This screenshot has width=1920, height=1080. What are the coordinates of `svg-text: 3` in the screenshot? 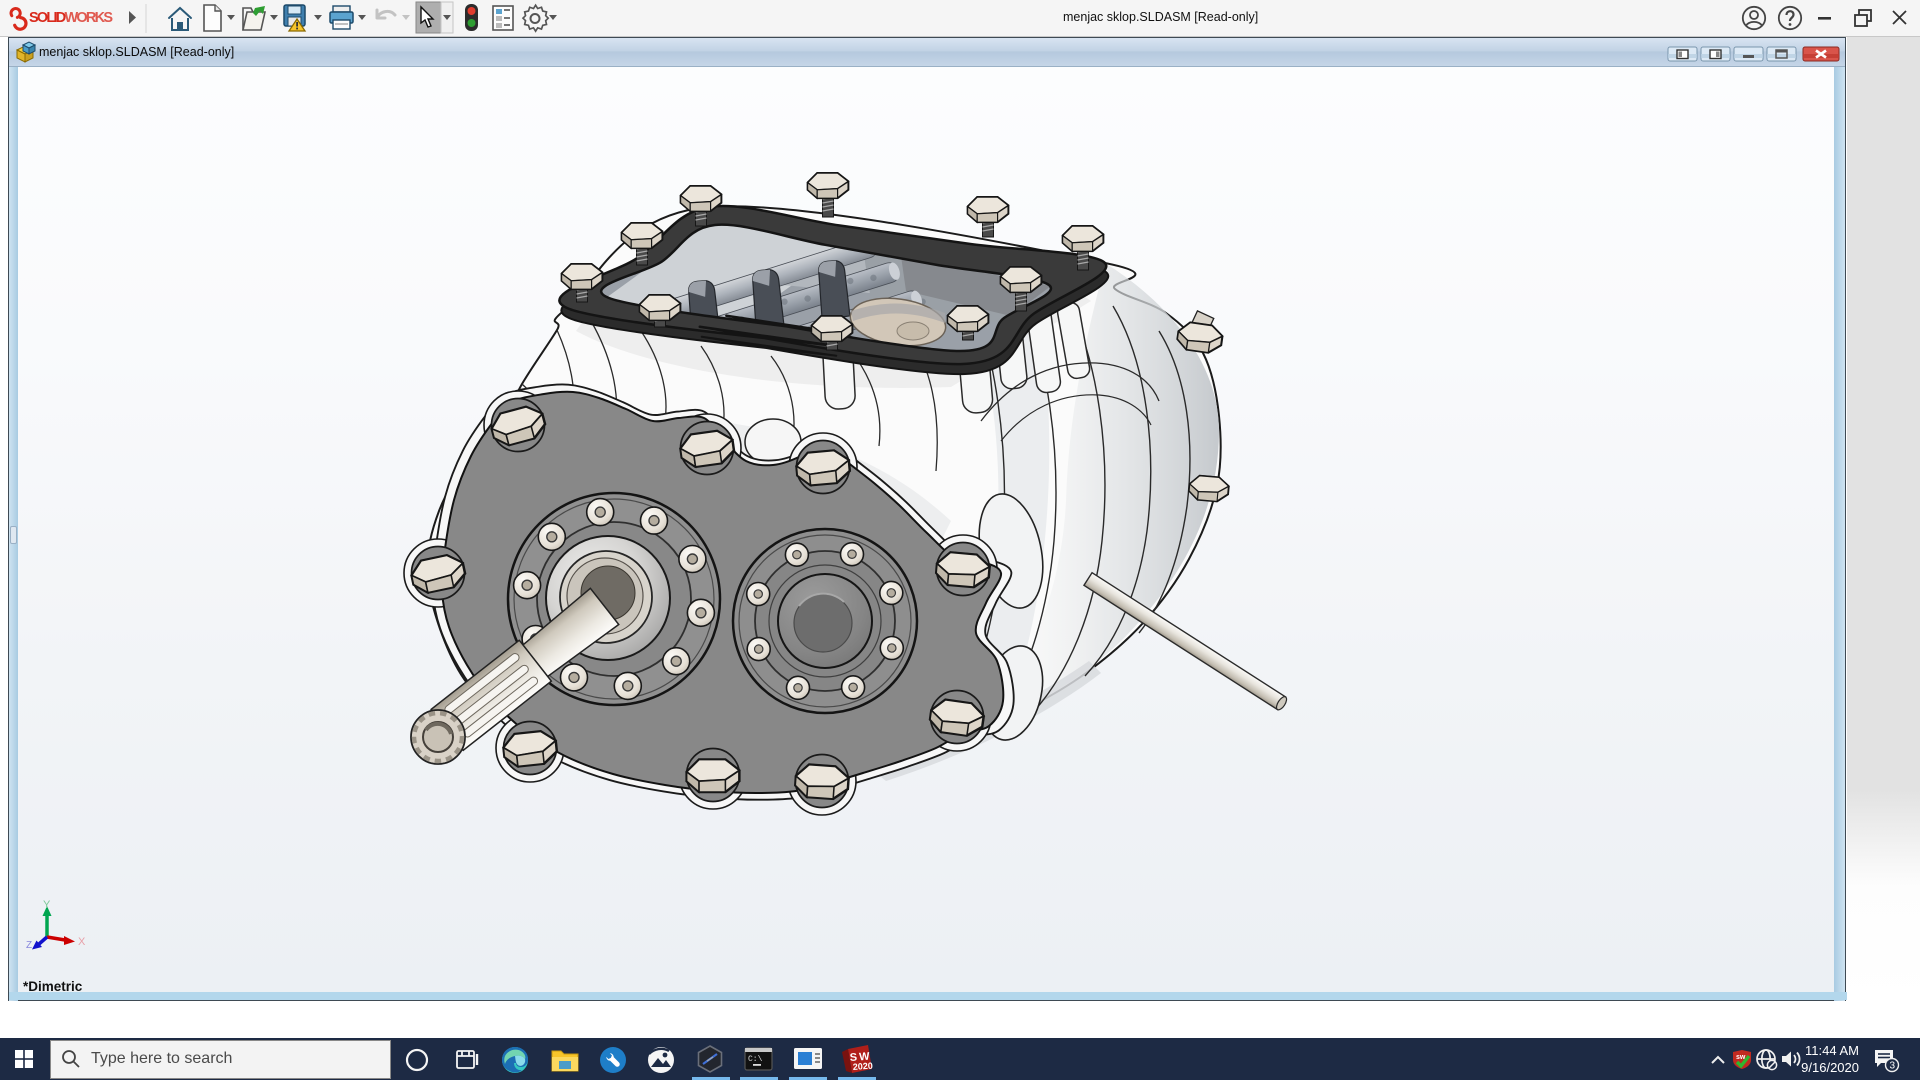 It's located at (1893, 1066).